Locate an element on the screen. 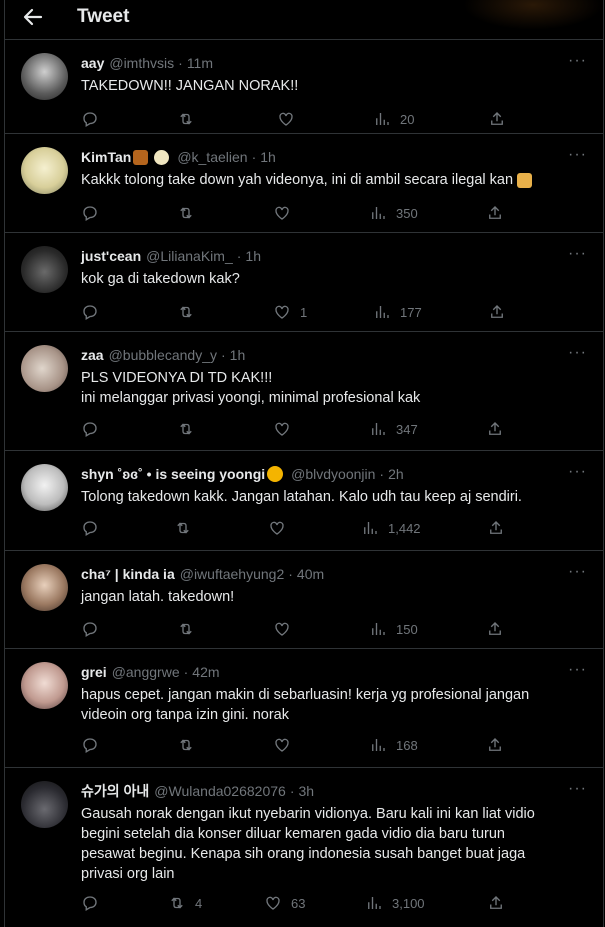  author-handle: @iwuftaehyung2 is located at coordinates (232, 574).